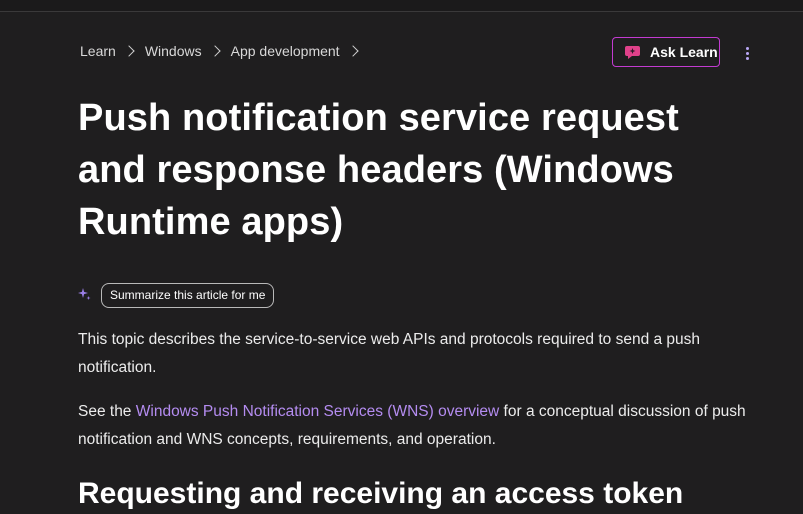  Describe the element at coordinates (173, 51) in the screenshot. I see `breadcrumb-windows: Windows` at that location.